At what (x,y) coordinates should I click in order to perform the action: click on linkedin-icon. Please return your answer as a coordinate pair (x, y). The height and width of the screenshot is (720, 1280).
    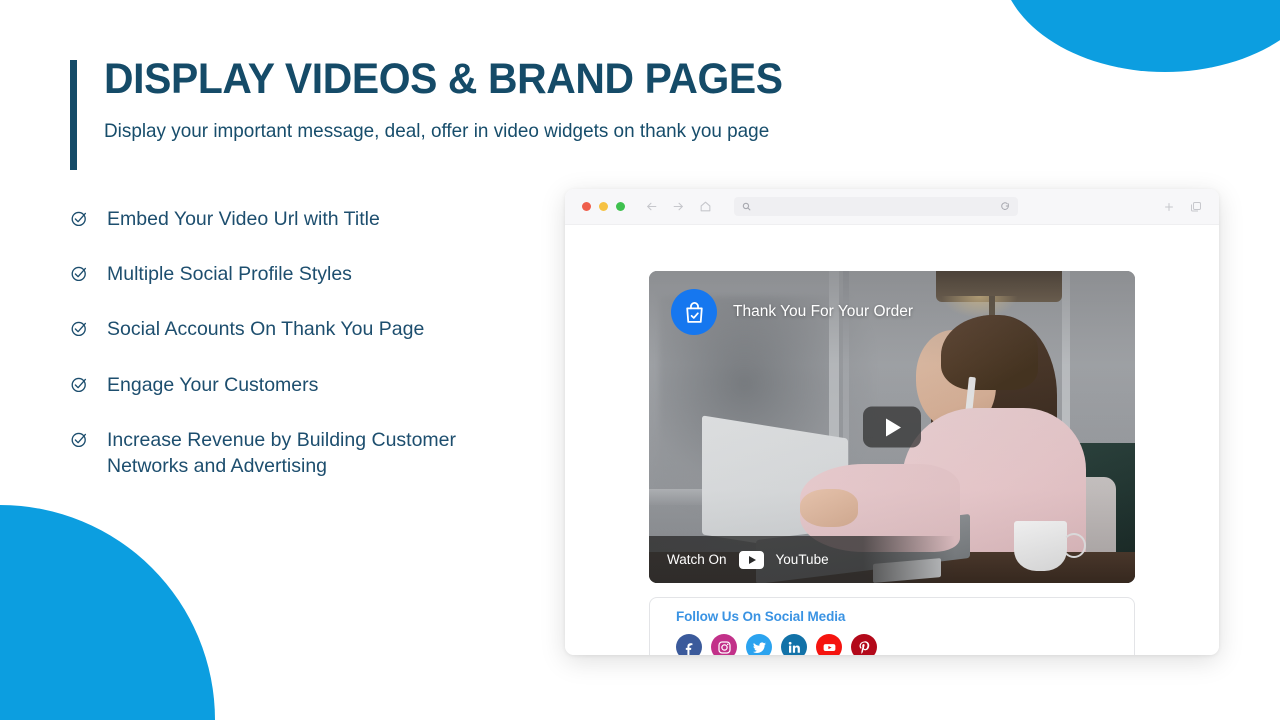
    Looking at the image, I should click on (794, 644).